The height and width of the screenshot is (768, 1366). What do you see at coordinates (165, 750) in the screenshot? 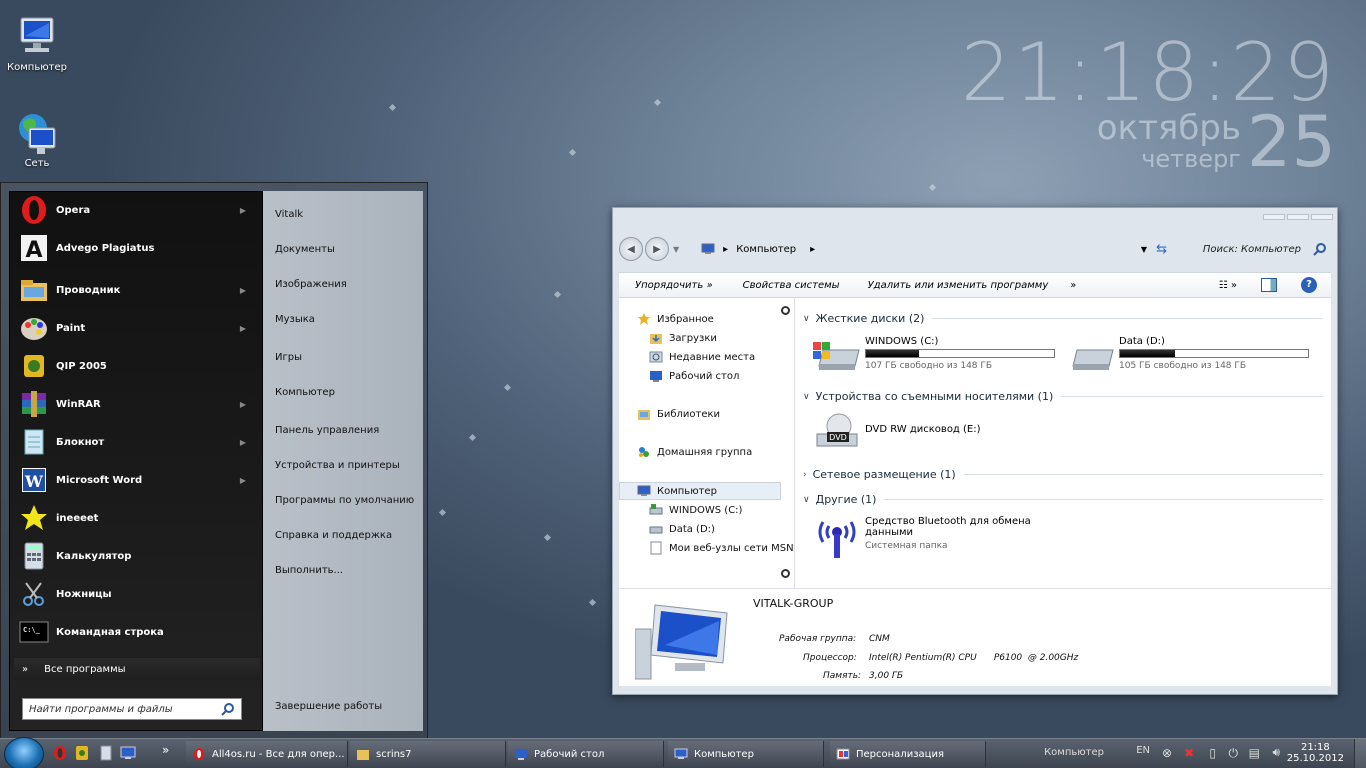
I see `quick-launch-chevron-icon: »` at bounding box center [165, 750].